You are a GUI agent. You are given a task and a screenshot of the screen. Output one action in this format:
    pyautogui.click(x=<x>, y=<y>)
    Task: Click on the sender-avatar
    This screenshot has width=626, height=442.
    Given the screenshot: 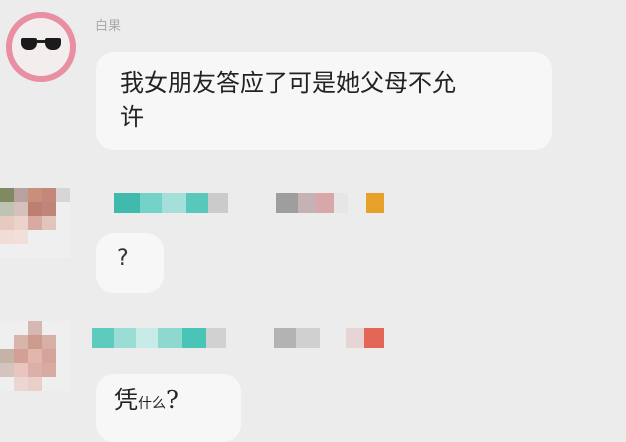 What is the action you would take?
    pyautogui.click(x=41, y=47)
    